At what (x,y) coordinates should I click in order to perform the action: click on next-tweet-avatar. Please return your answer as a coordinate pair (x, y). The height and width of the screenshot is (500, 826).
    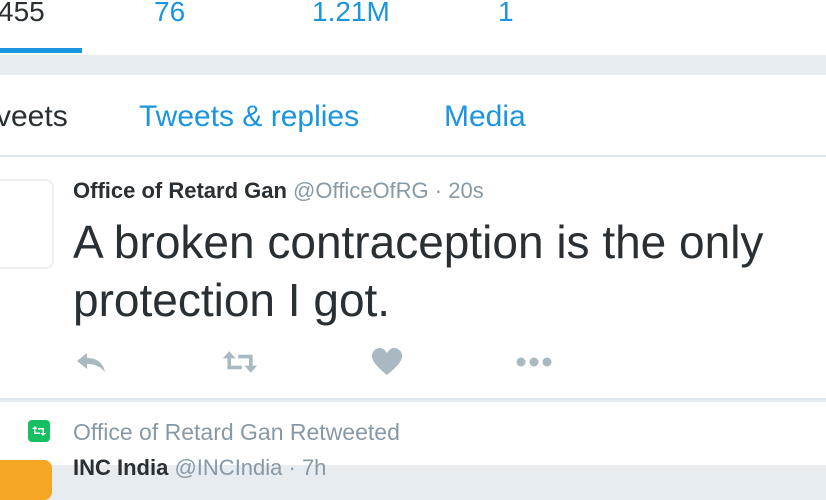
    Looking at the image, I should click on (26, 480).